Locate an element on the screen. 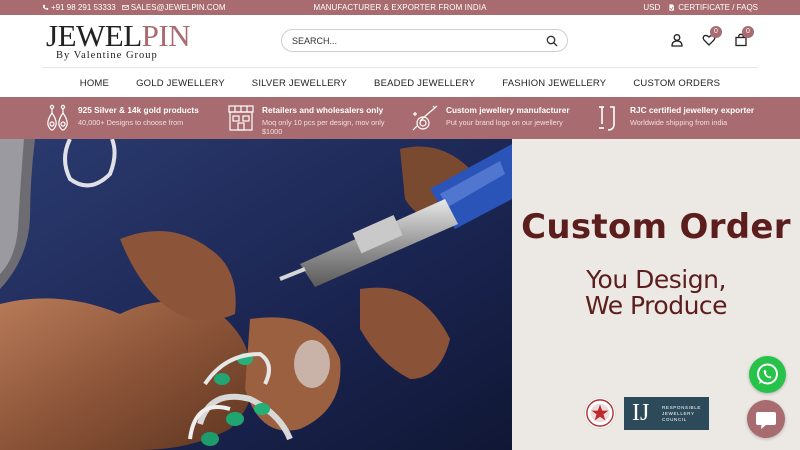 This screenshot has height=450, width=800. wishlist-button: 0 is located at coordinates (712, 36).